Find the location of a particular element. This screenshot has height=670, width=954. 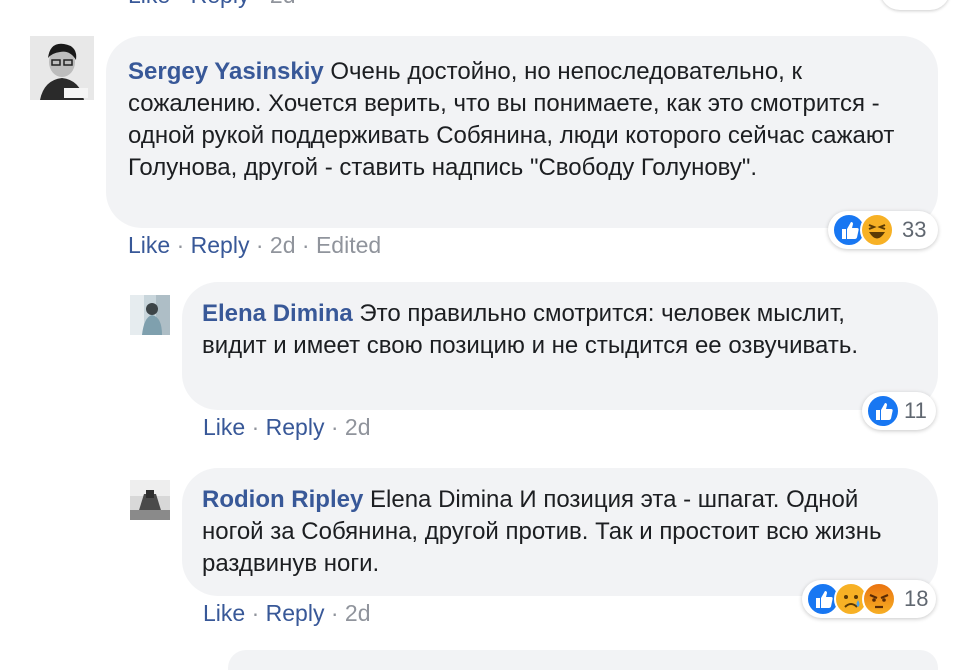

edited-label: Edited is located at coordinates (348, 245).